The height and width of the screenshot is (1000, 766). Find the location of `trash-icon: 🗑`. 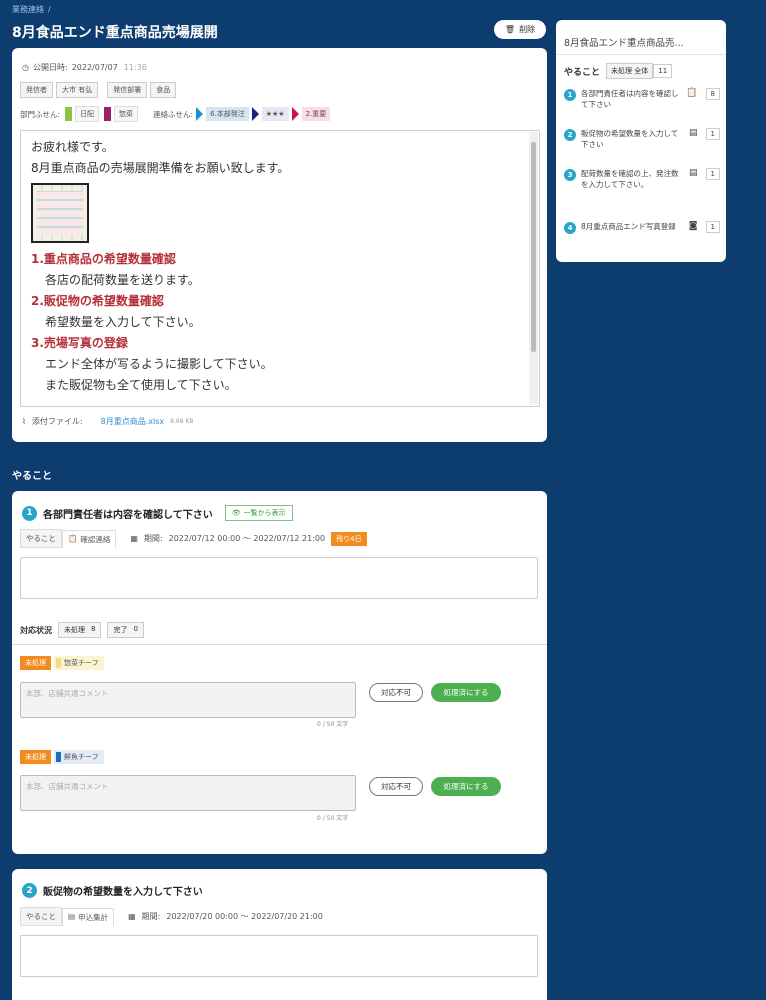

trash-icon: 🗑 is located at coordinates (510, 29).